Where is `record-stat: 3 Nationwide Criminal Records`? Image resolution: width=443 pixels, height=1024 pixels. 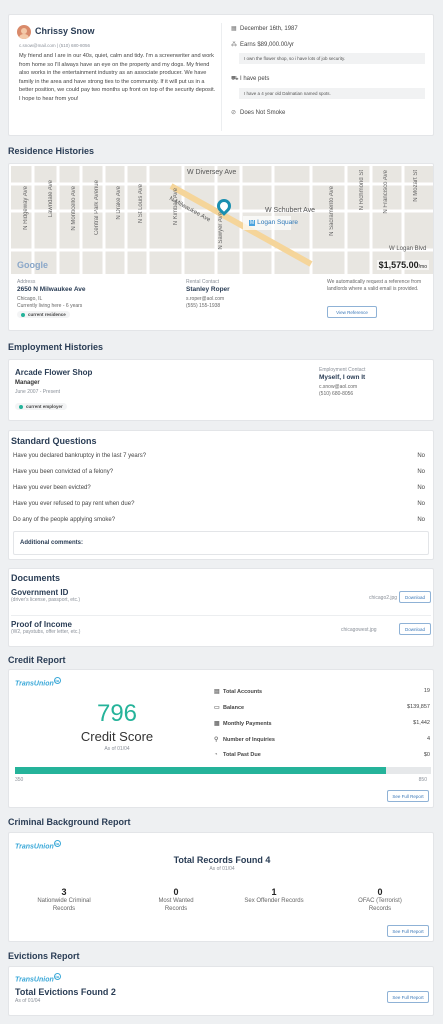
record-stat: 3 Nationwide Criminal Records is located at coordinates (64, 899).